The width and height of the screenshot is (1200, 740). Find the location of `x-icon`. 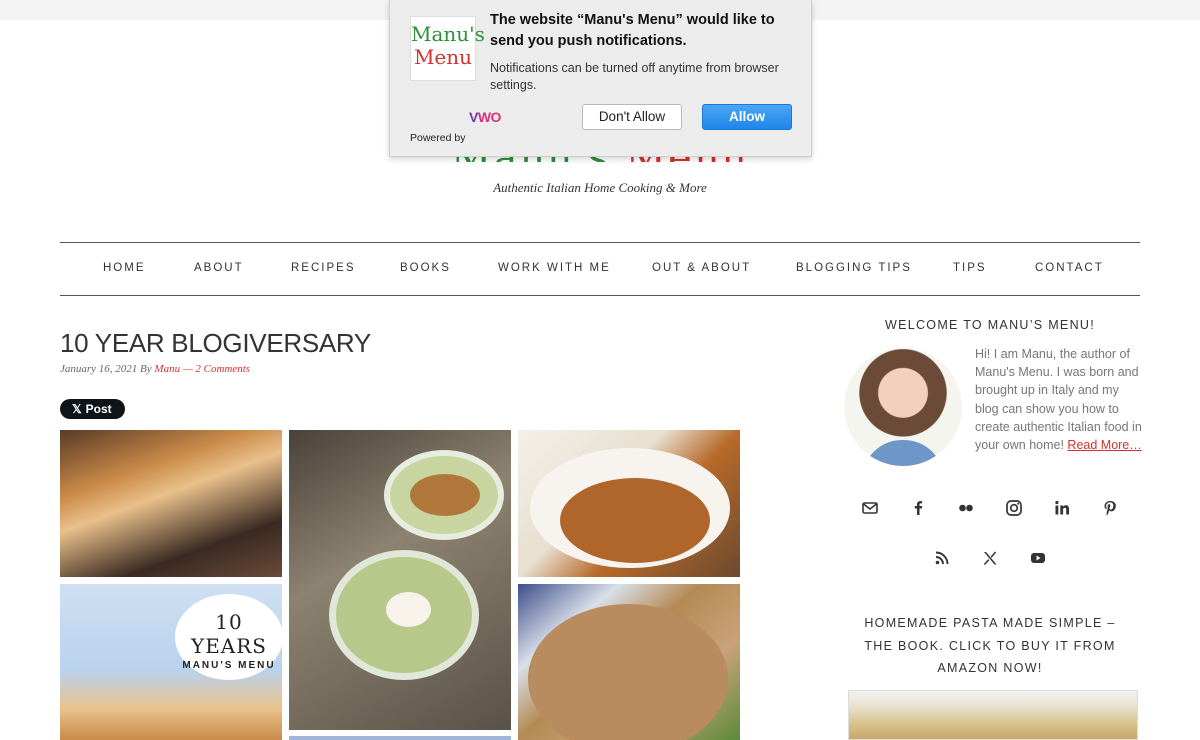

x-icon is located at coordinates (990, 558).